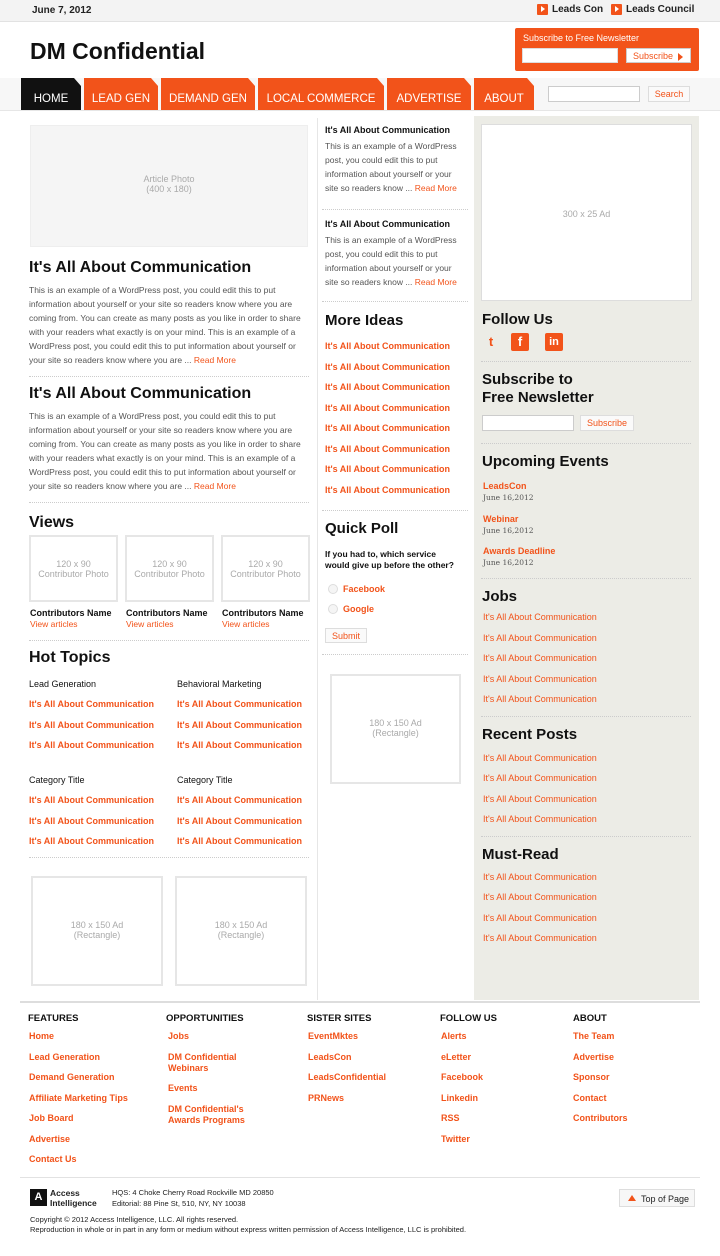 Image resolution: width=720 pixels, height=1256 pixels. Describe the element at coordinates (577, 9) in the screenshot. I see `leads-con-label: Leads Con` at that location.